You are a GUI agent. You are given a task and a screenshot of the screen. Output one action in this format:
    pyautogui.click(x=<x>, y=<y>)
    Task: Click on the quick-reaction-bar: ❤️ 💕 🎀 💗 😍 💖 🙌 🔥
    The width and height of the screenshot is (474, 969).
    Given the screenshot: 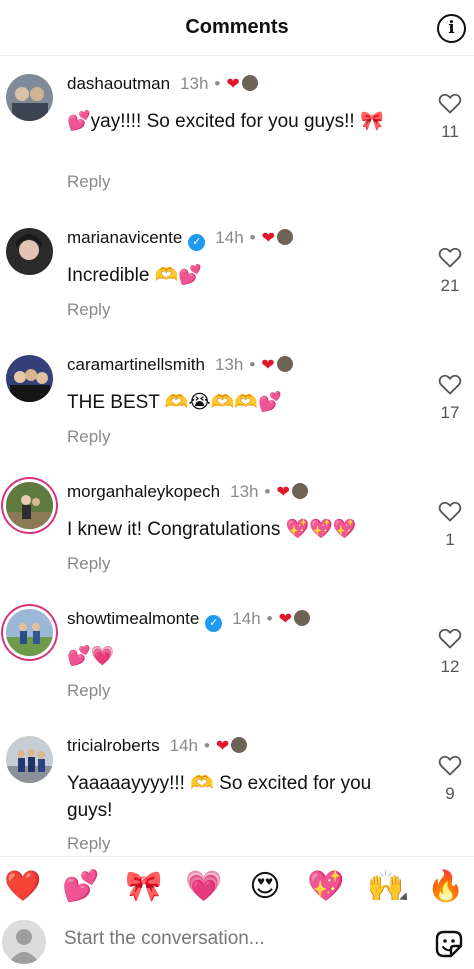 What is the action you would take?
    pyautogui.click(x=237, y=886)
    